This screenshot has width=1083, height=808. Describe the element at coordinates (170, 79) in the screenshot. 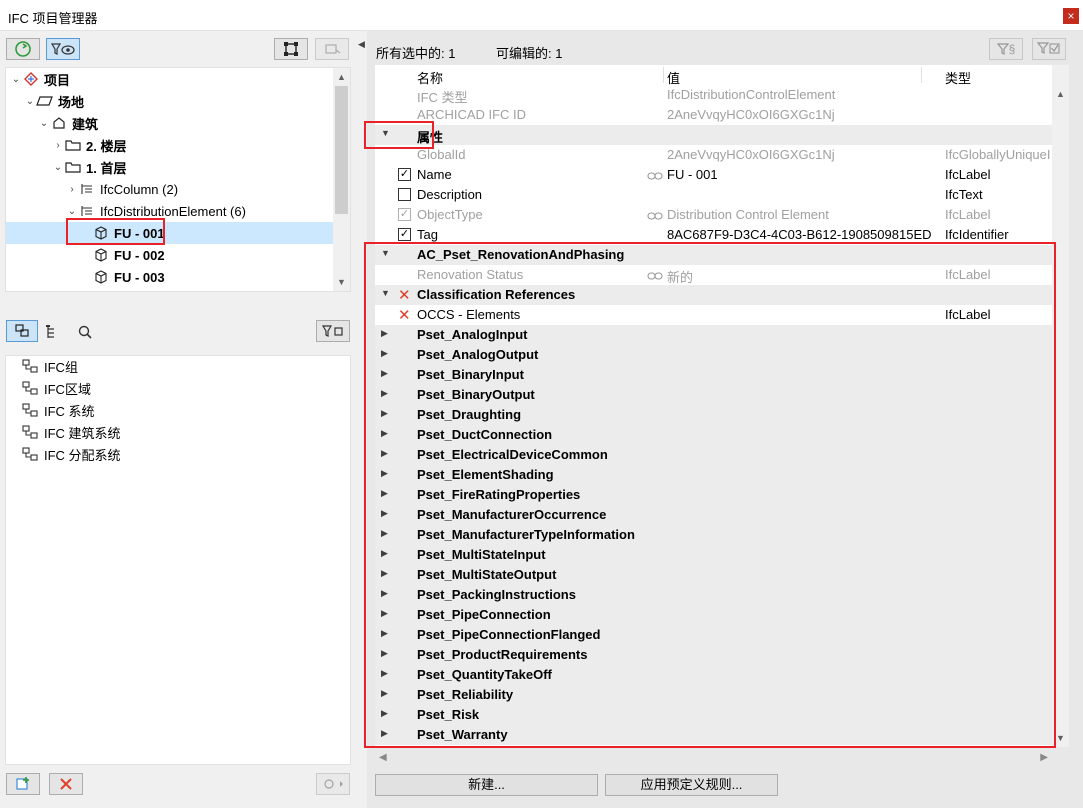

I see `tree-item: ⌄ 项目` at that location.